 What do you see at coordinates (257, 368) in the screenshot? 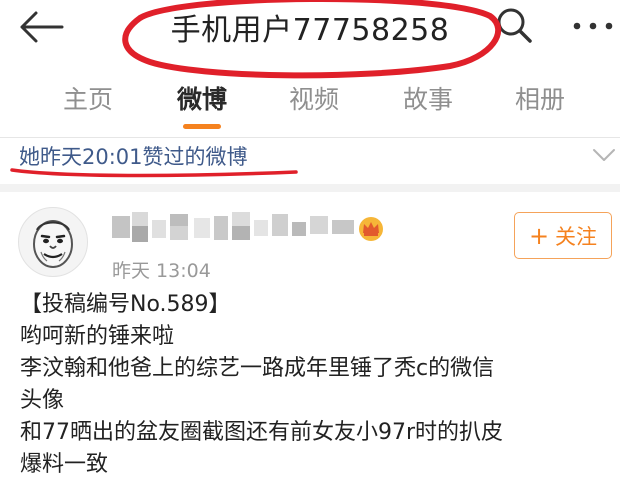
I see `post-line: 李汶翰和他爸上的综艺一路成年里锤了秃c的微信` at bounding box center [257, 368].